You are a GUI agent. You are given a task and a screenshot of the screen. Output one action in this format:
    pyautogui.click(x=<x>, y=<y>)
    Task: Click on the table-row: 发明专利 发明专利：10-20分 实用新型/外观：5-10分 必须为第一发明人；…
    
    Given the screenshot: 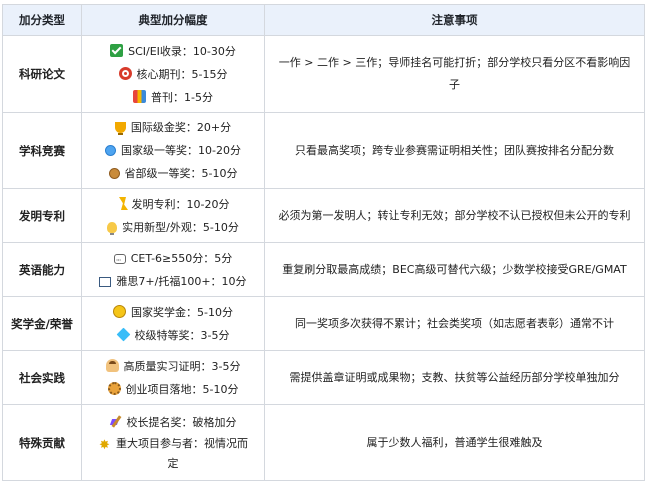 What is the action you would take?
    pyautogui.click(x=323, y=215)
    